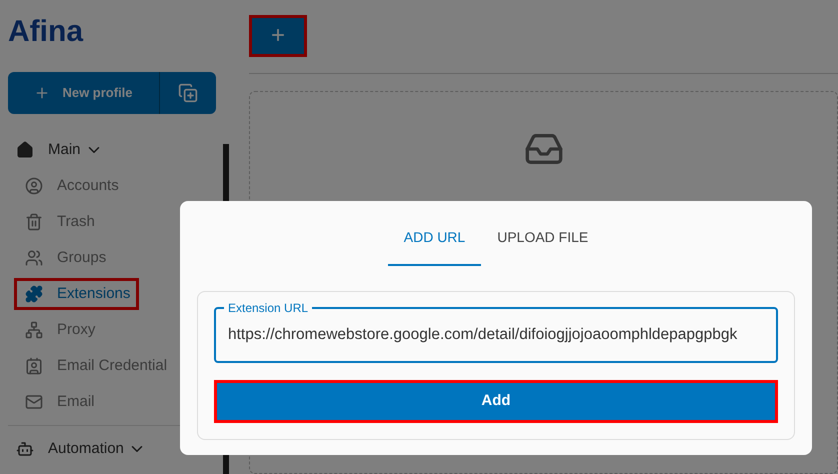 The image size is (838, 474). Describe the element at coordinates (97, 449) in the screenshot. I see `nav-group: Automation` at that location.